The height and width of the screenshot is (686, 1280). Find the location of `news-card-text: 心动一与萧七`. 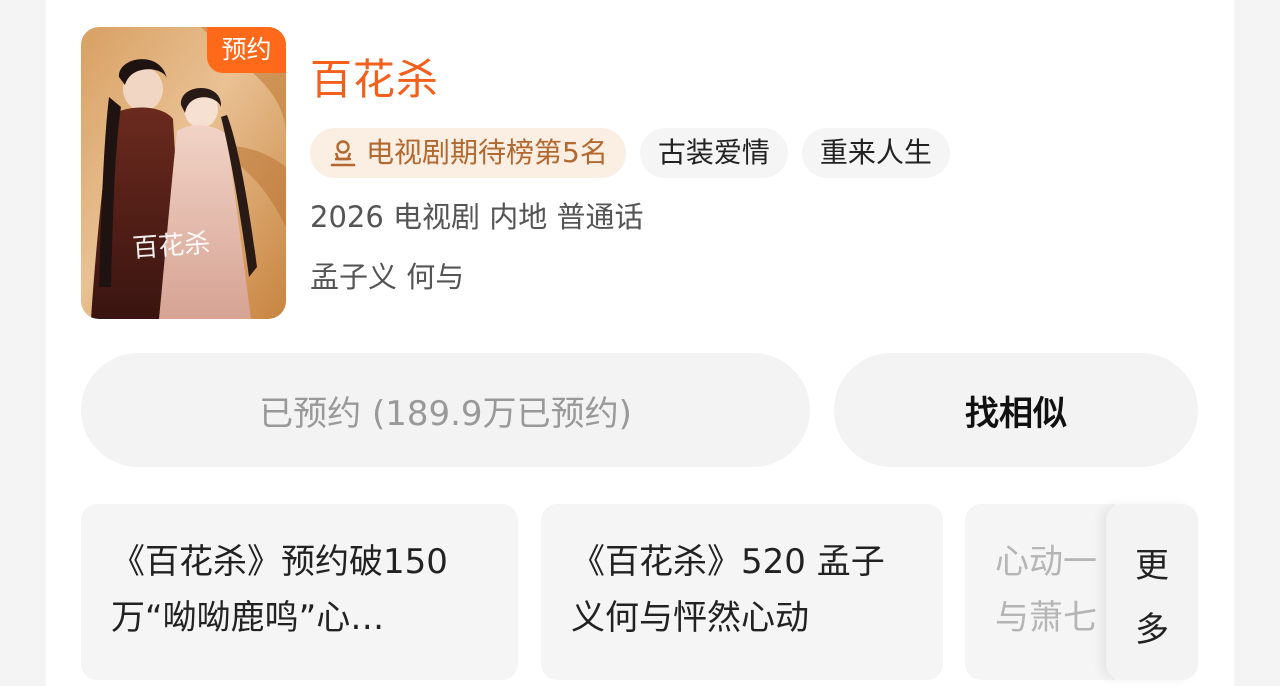

news-card-text: 心动一与萧七 is located at coordinates (1046, 590).